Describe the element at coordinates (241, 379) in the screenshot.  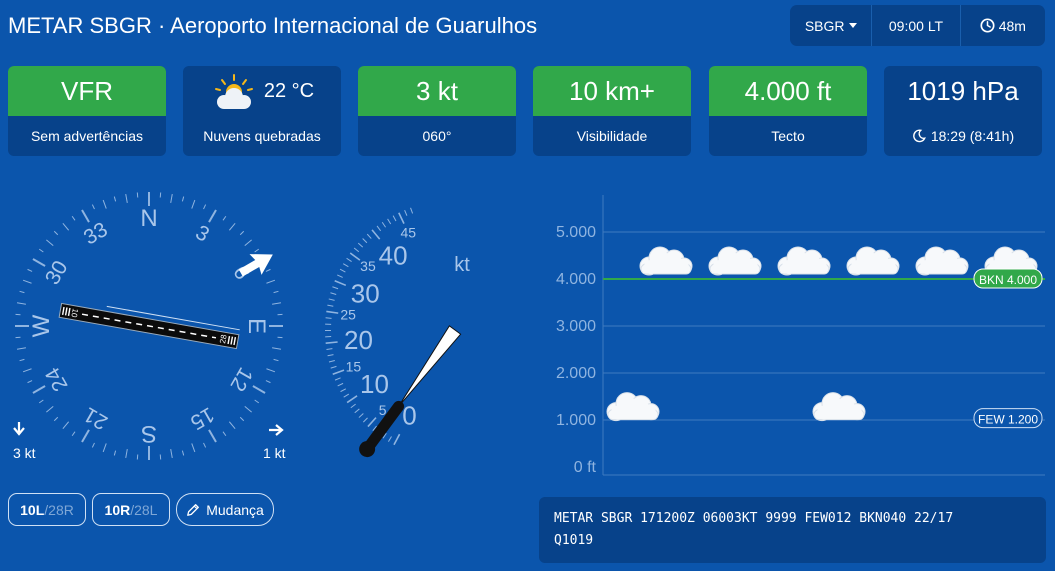
I see `compass-label-12: 12` at that location.